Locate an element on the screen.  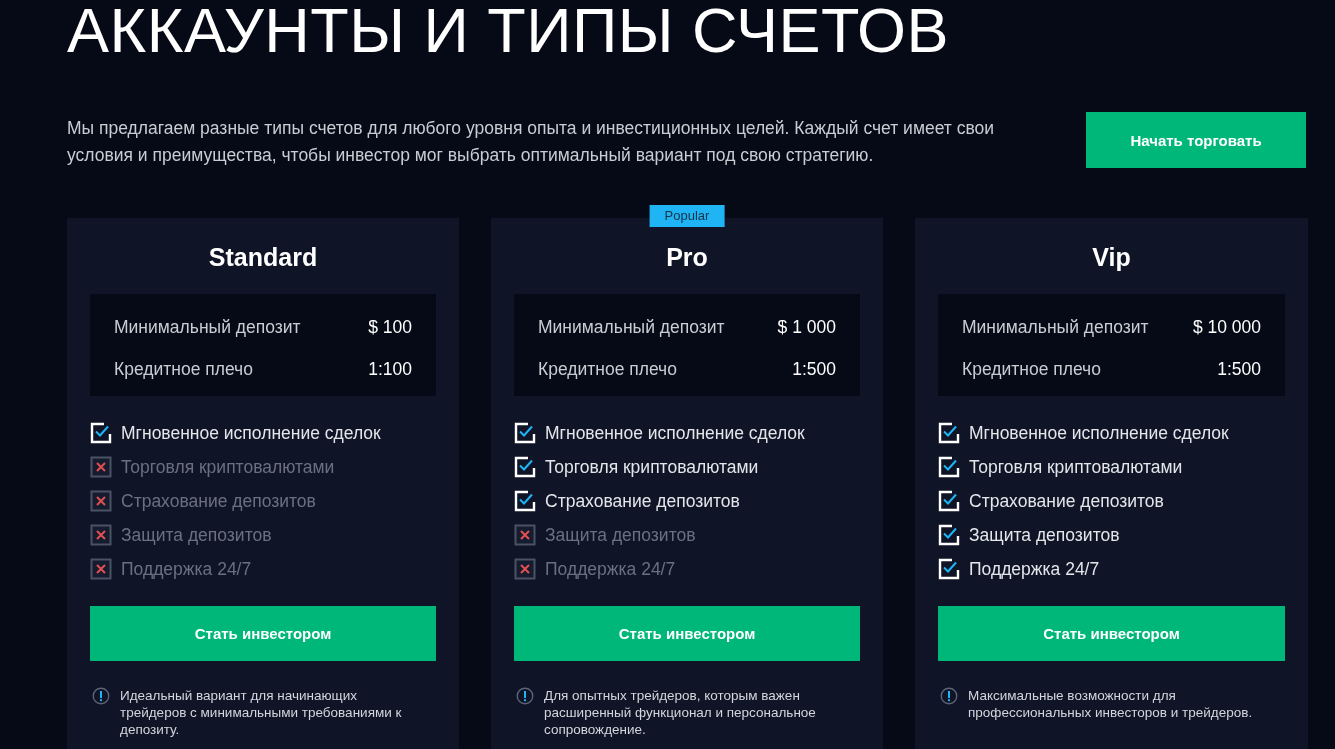
term-value: 1:100 is located at coordinates (390, 369).